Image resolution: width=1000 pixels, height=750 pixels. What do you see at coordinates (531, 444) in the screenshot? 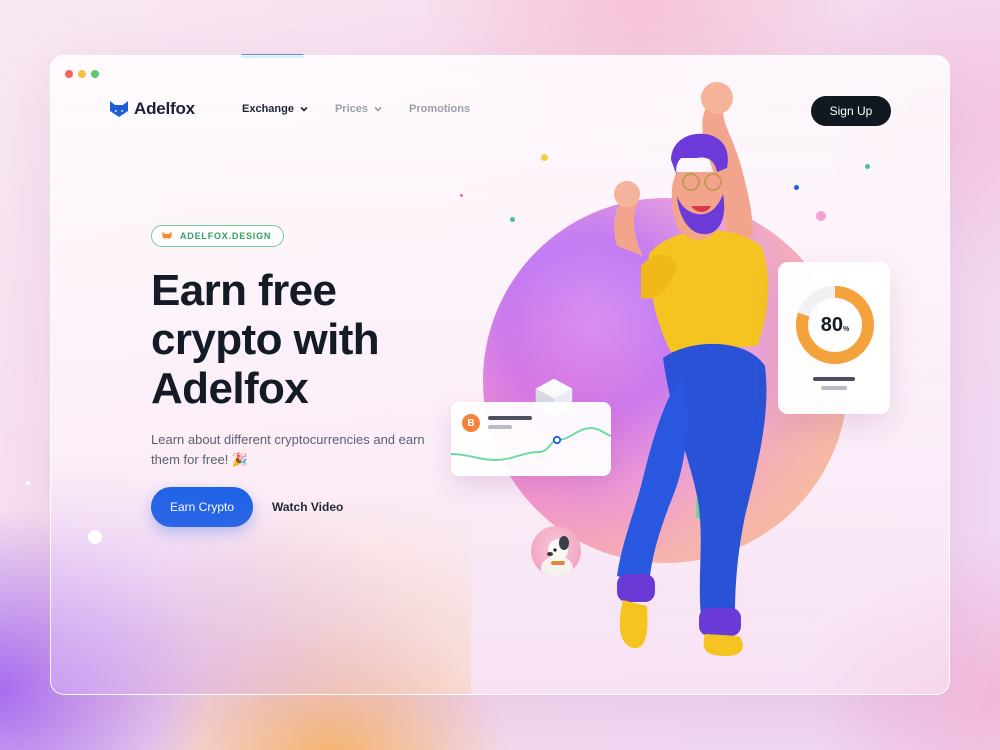
I see `price-sparkline` at bounding box center [531, 444].